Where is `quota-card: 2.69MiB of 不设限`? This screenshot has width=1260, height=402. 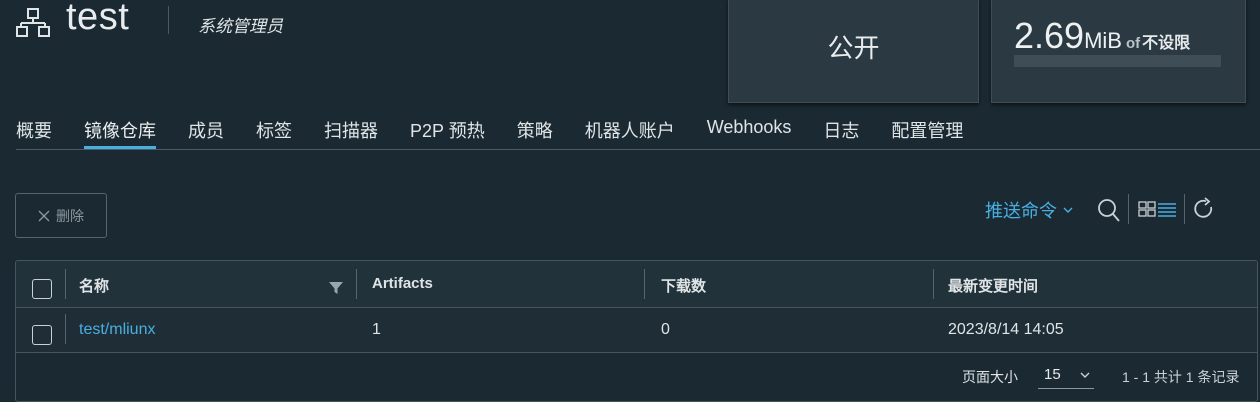 quota-card: 2.69MiB of 不设限 is located at coordinates (1118, 51).